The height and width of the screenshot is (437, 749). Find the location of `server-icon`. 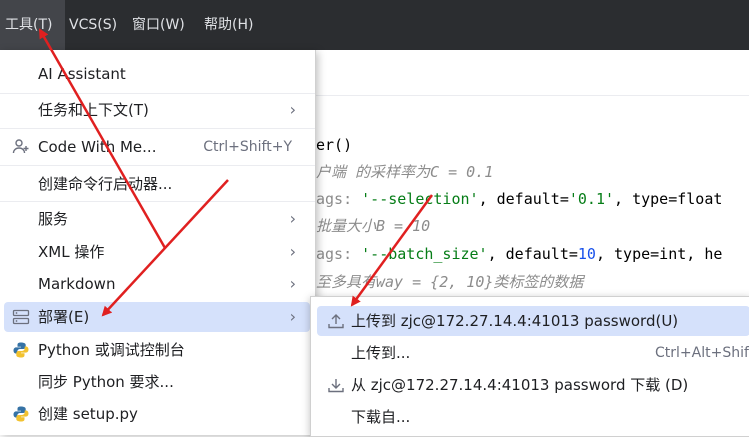

server-icon is located at coordinates (21, 317).